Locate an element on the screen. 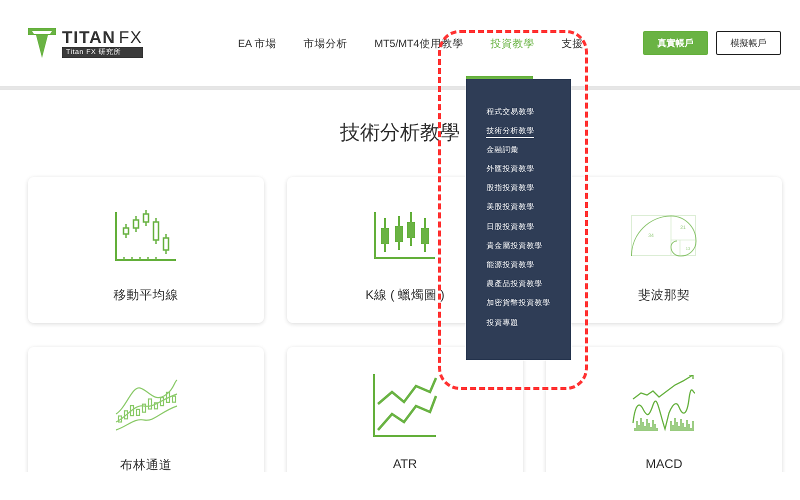  card-title: 斐波那契 is located at coordinates (664, 295).